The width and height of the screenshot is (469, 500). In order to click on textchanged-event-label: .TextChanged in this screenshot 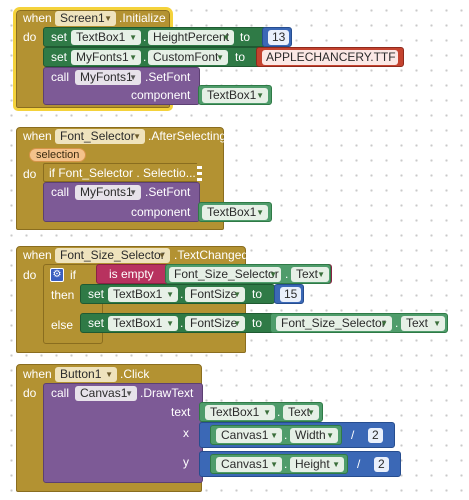, I will do `click(211, 255)`.